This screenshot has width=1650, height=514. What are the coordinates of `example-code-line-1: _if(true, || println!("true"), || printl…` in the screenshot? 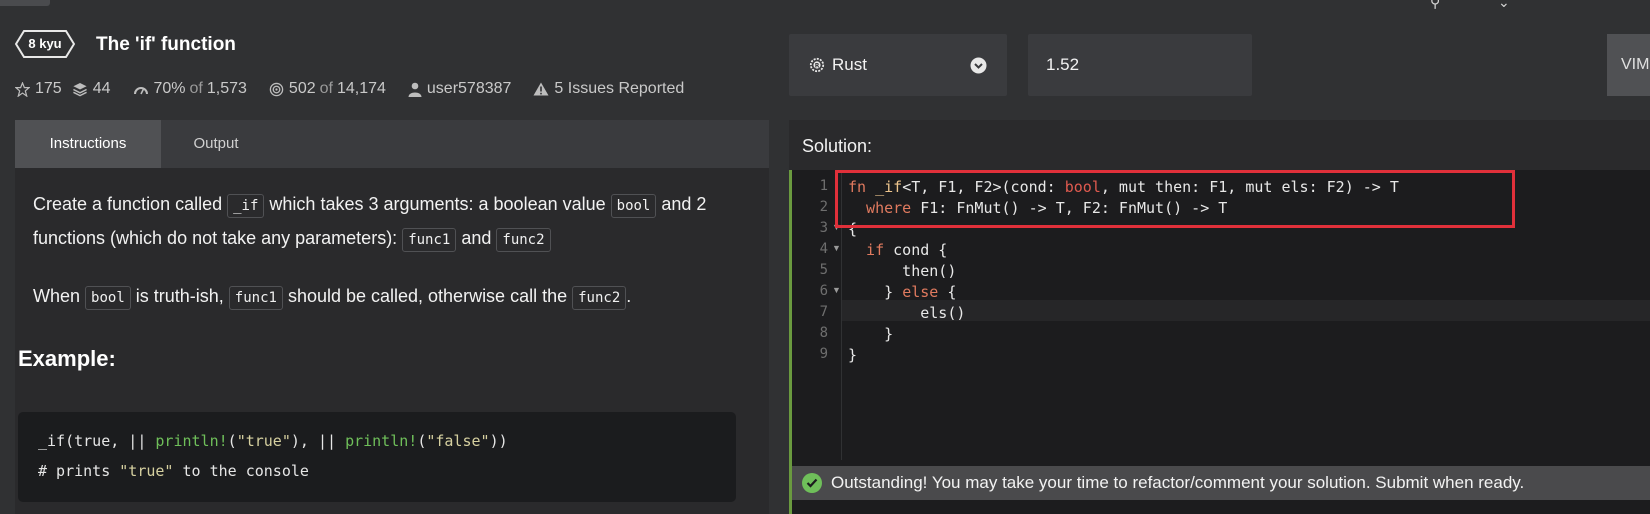 It's located at (377, 441).